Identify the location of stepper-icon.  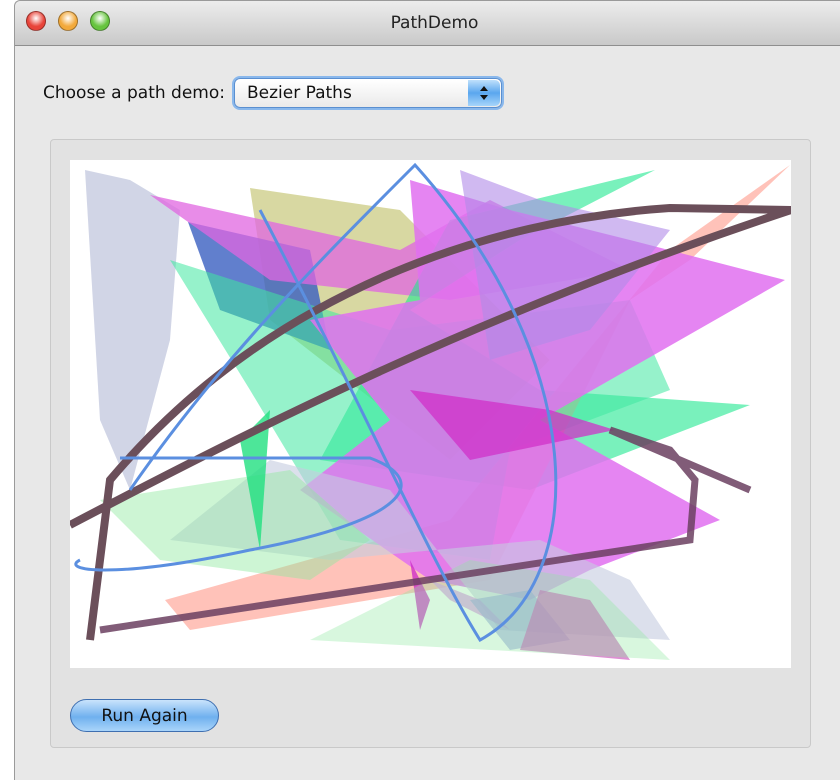
(484, 93).